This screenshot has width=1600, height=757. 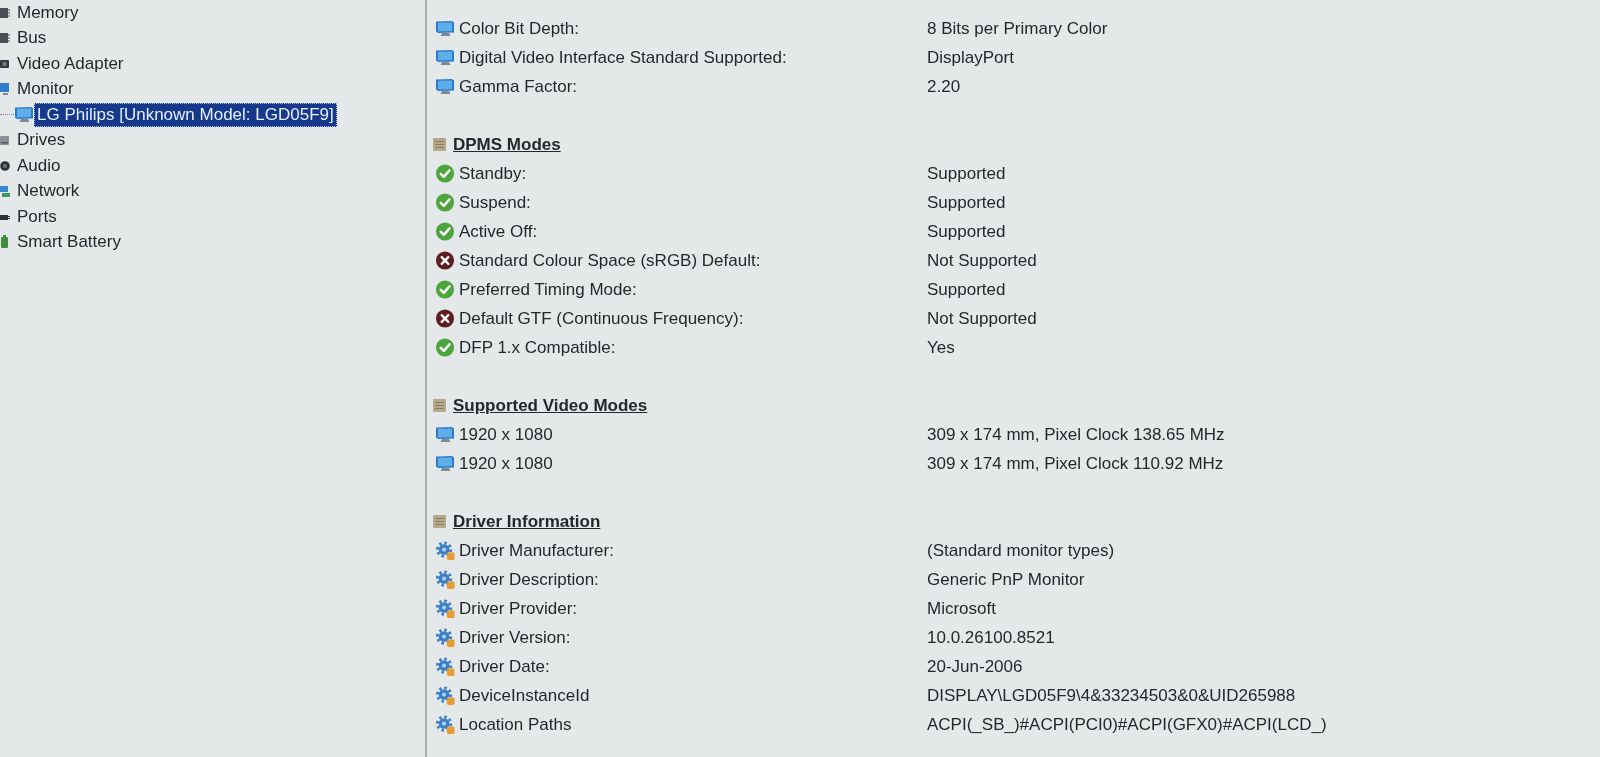 I want to click on section-heading: Driver Information, so click(x=527, y=521).